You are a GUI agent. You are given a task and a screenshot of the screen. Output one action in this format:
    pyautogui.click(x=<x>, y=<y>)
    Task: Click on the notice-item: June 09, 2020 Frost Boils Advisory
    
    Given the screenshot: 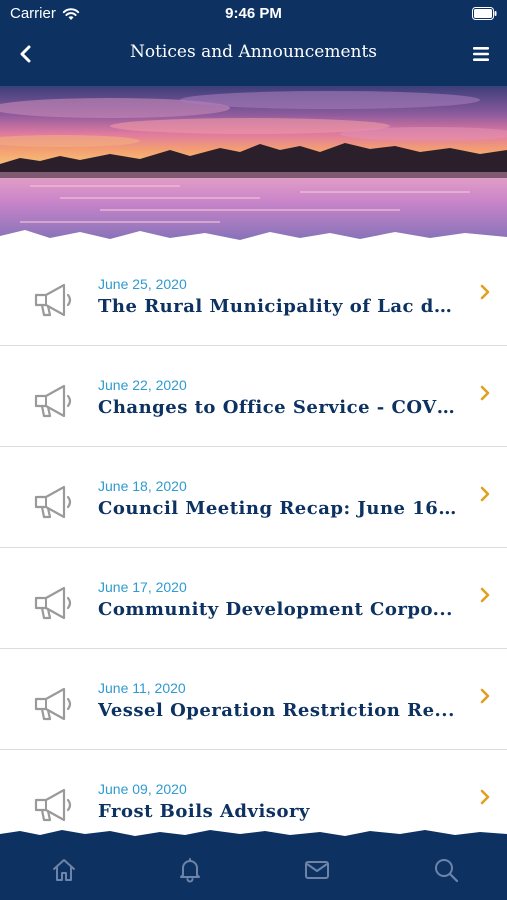 What is the action you would take?
    pyautogui.click(x=253, y=793)
    